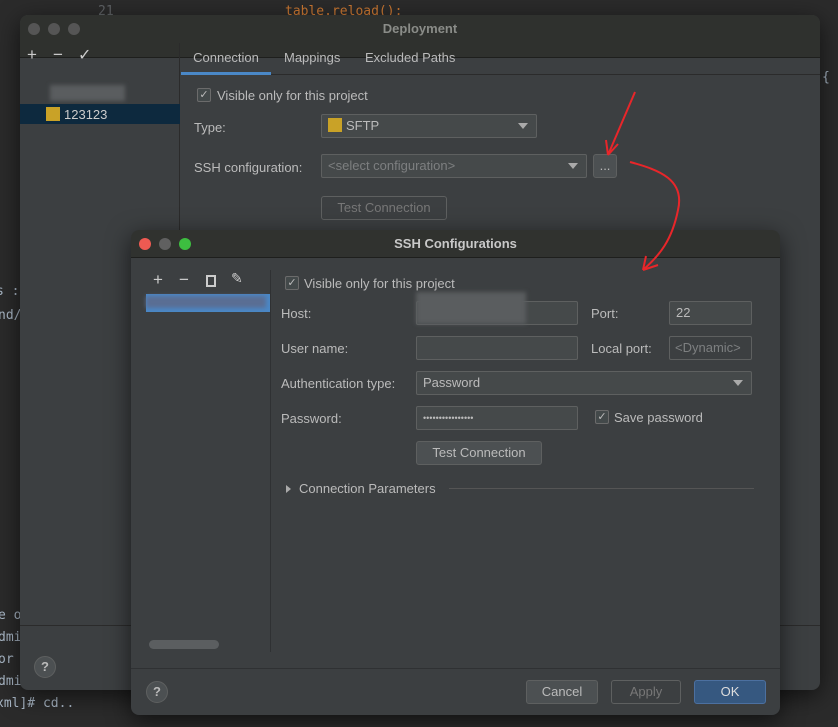 Image resolution: width=838 pixels, height=727 pixels. I want to click on arrow-to-browse-button, so click(620, 123).